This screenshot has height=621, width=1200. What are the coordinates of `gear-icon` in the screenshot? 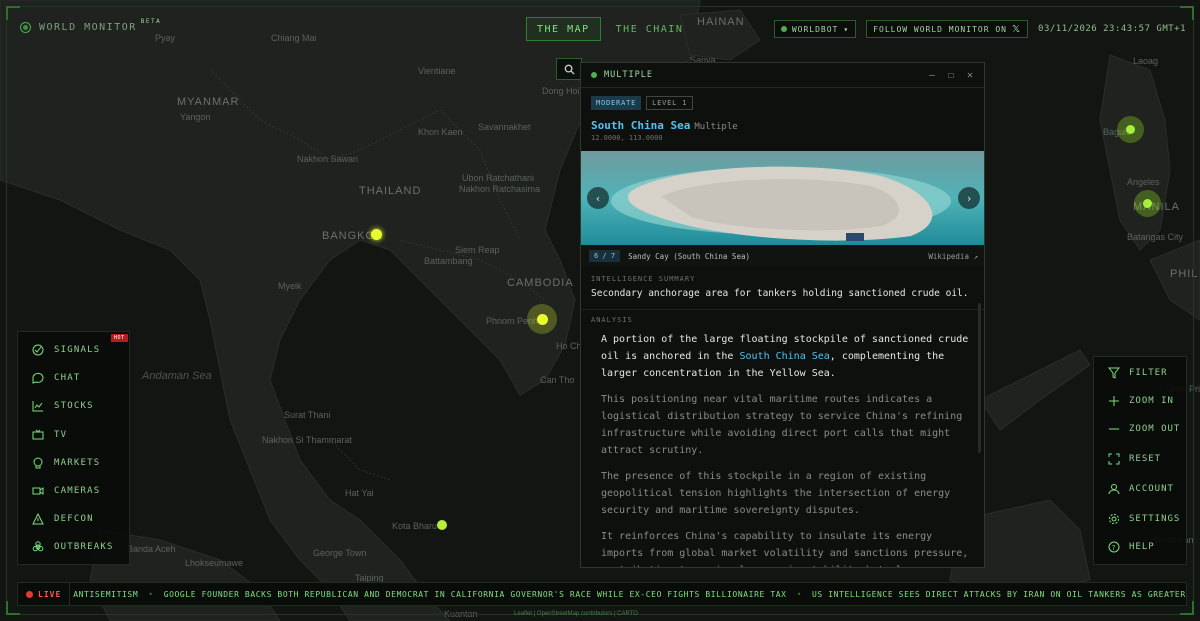 It's located at (1114, 519).